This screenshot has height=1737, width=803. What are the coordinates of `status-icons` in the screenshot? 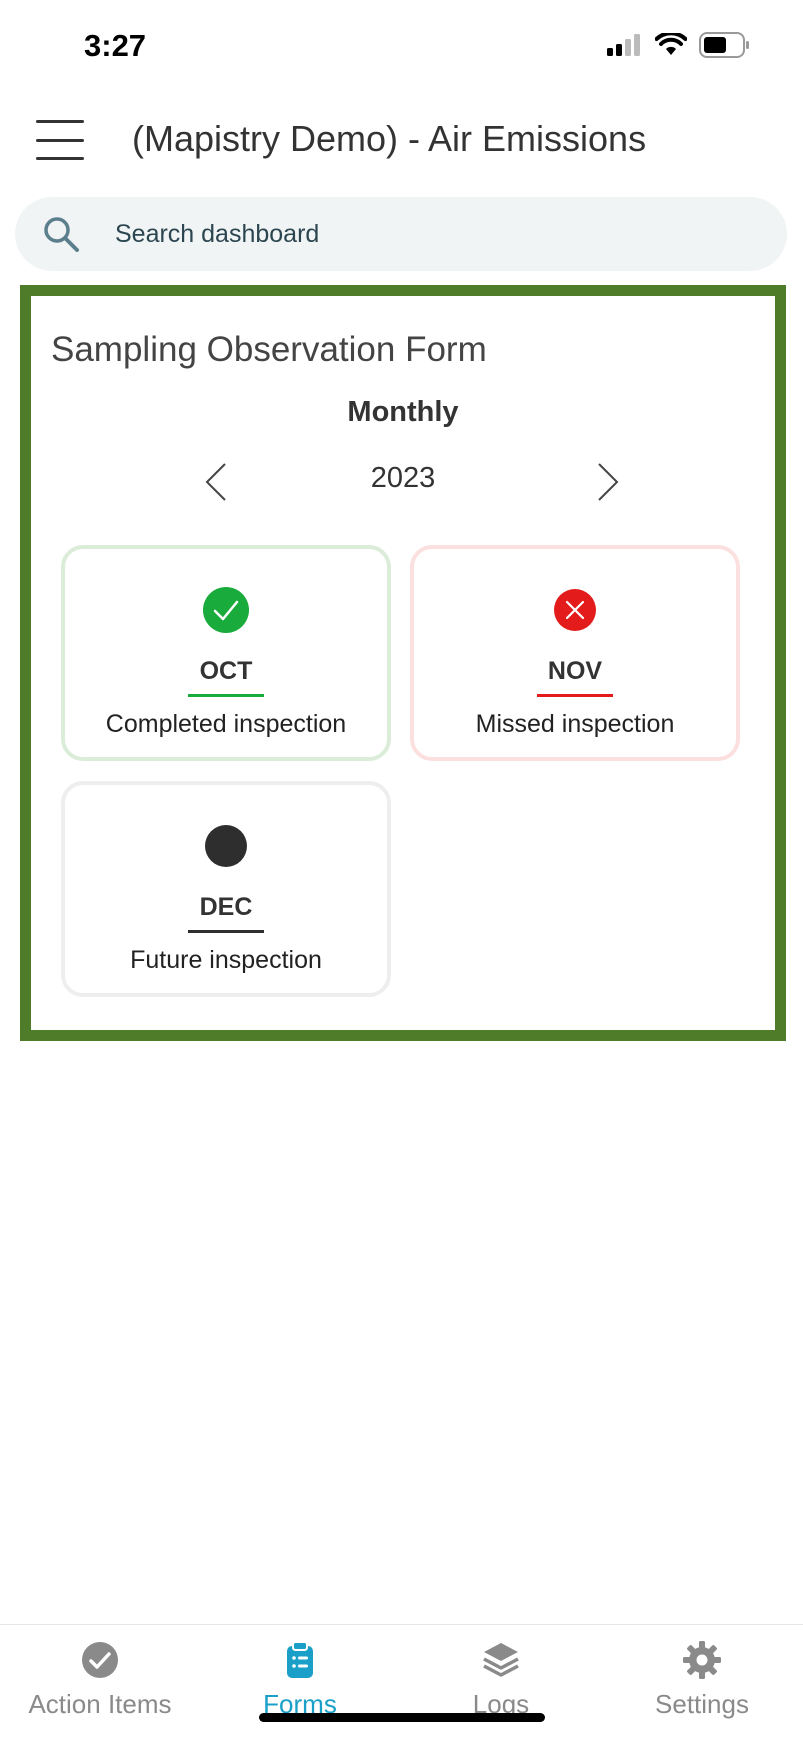 It's located at (679, 45).